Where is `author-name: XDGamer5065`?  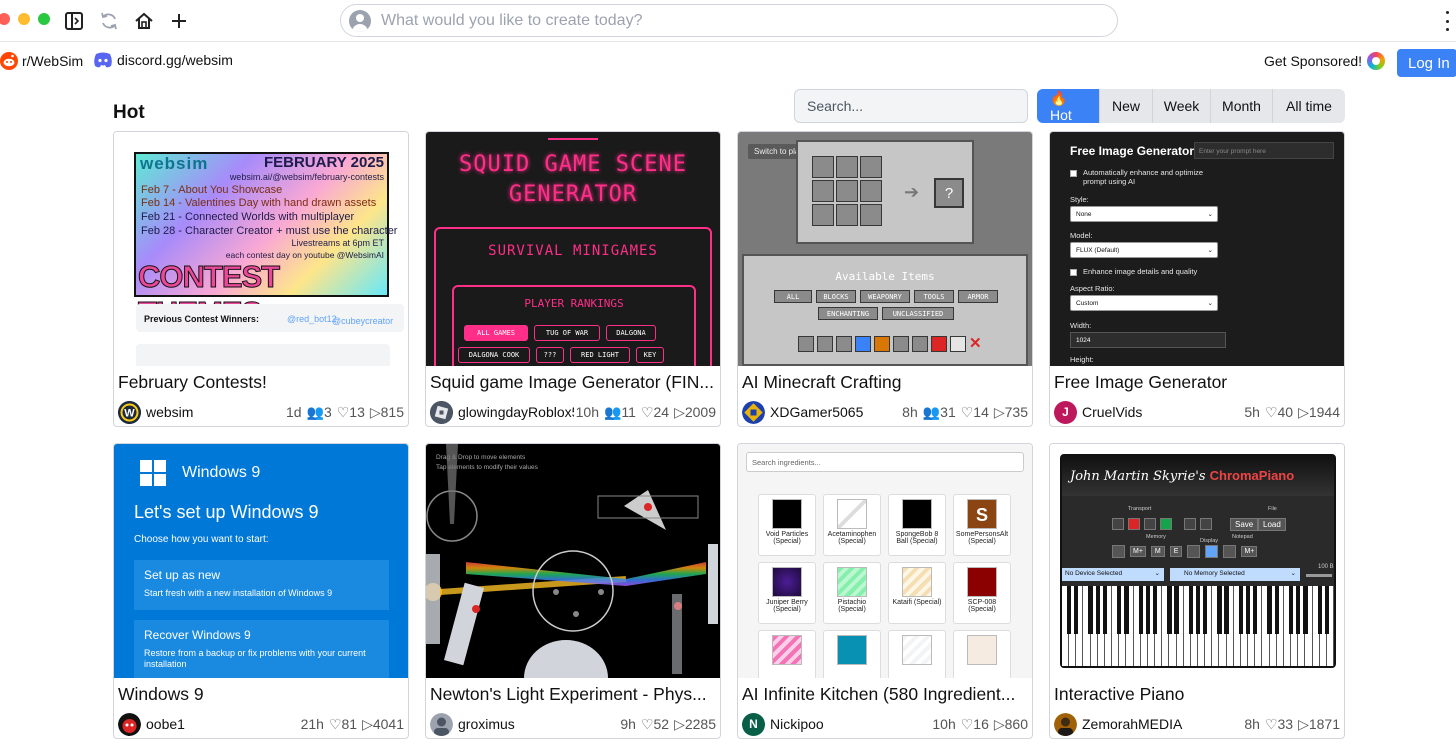
author-name: XDGamer5065 is located at coordinates (835, 412).